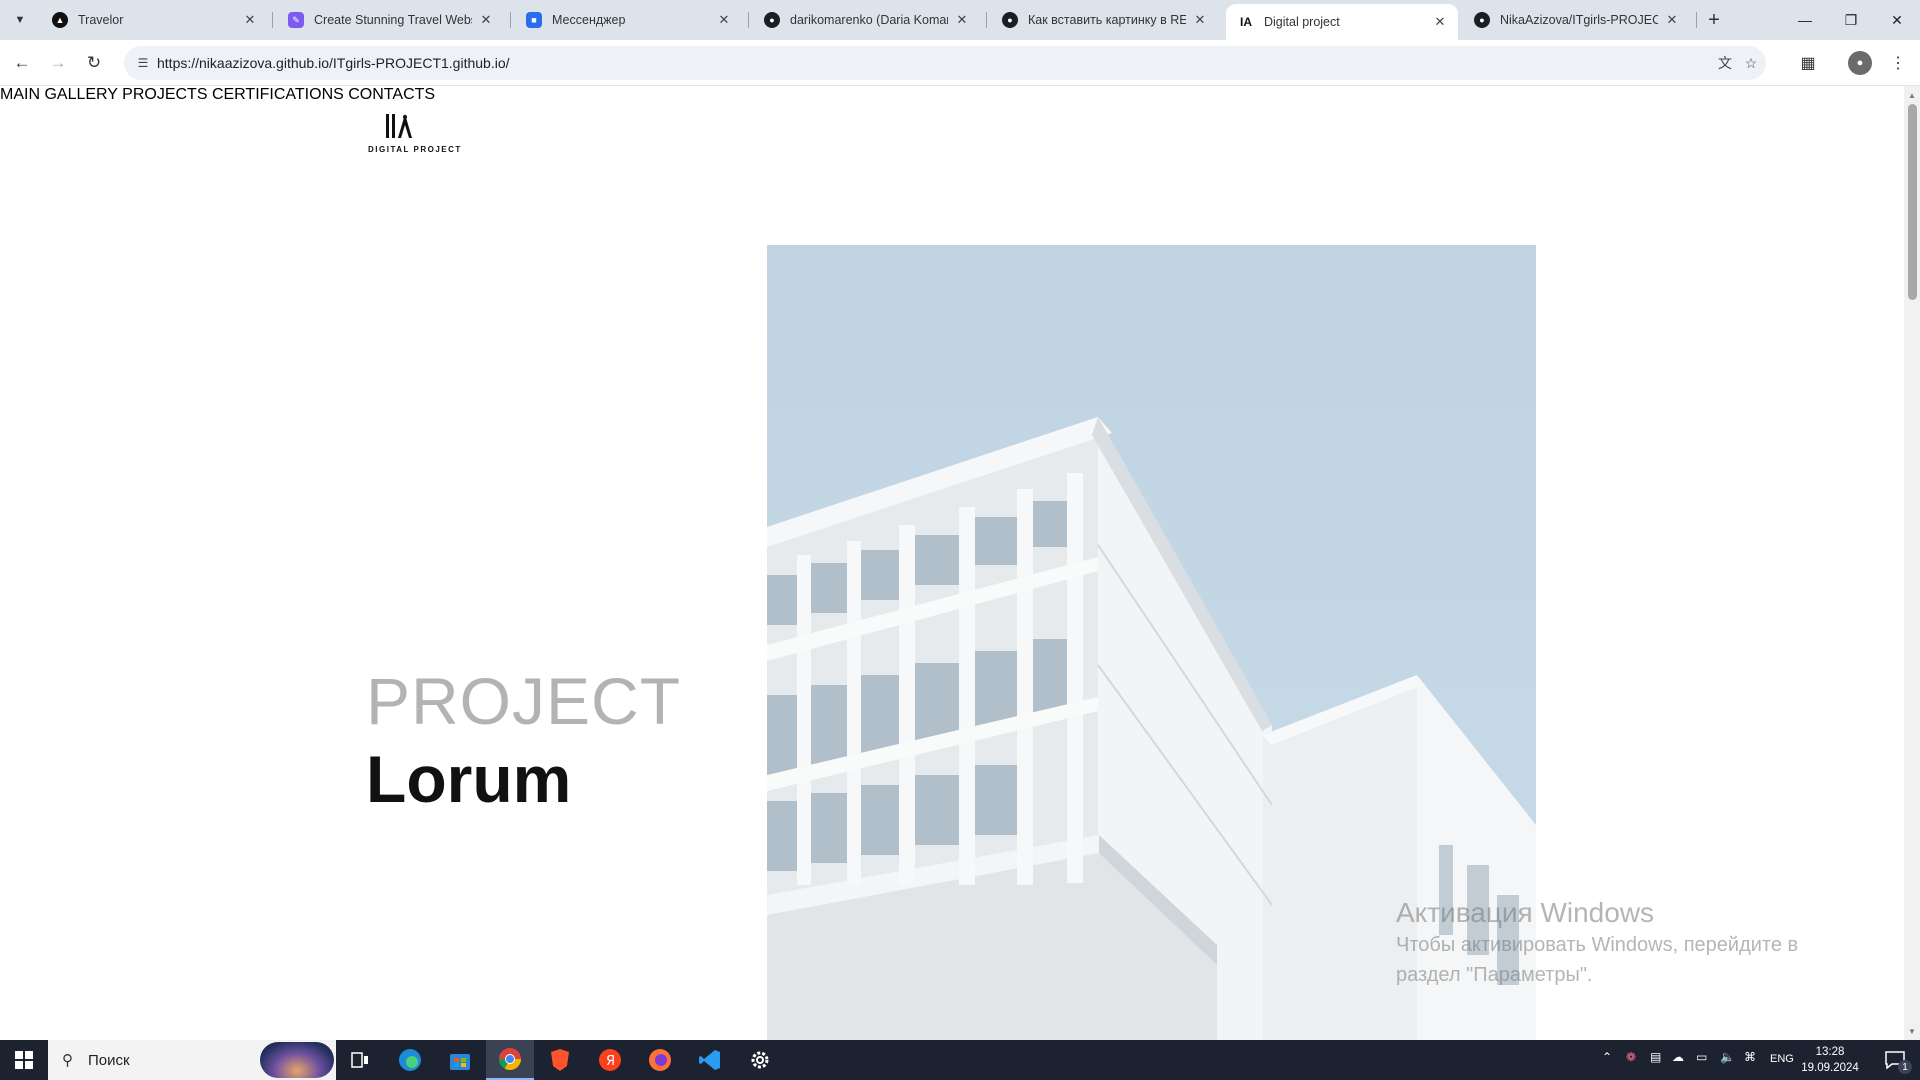  I want to click on scroll-up-icon: ▲, so click(1912, 95).